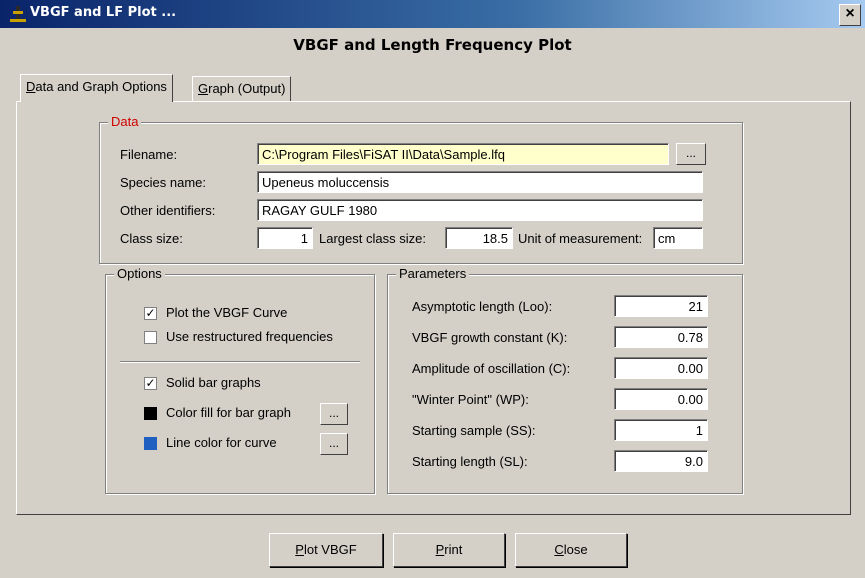 Image resolution: width=865 pixels, height=578 pixels. I want to click on identifiers-field: RAGAY GULF 1980, so click(480, 210).